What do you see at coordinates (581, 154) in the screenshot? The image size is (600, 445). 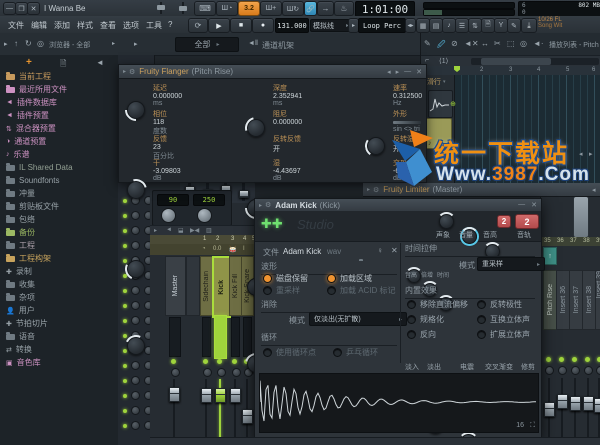 I see `playlist-scroll-left-icon: ◂` at bounding box center [581, 154].